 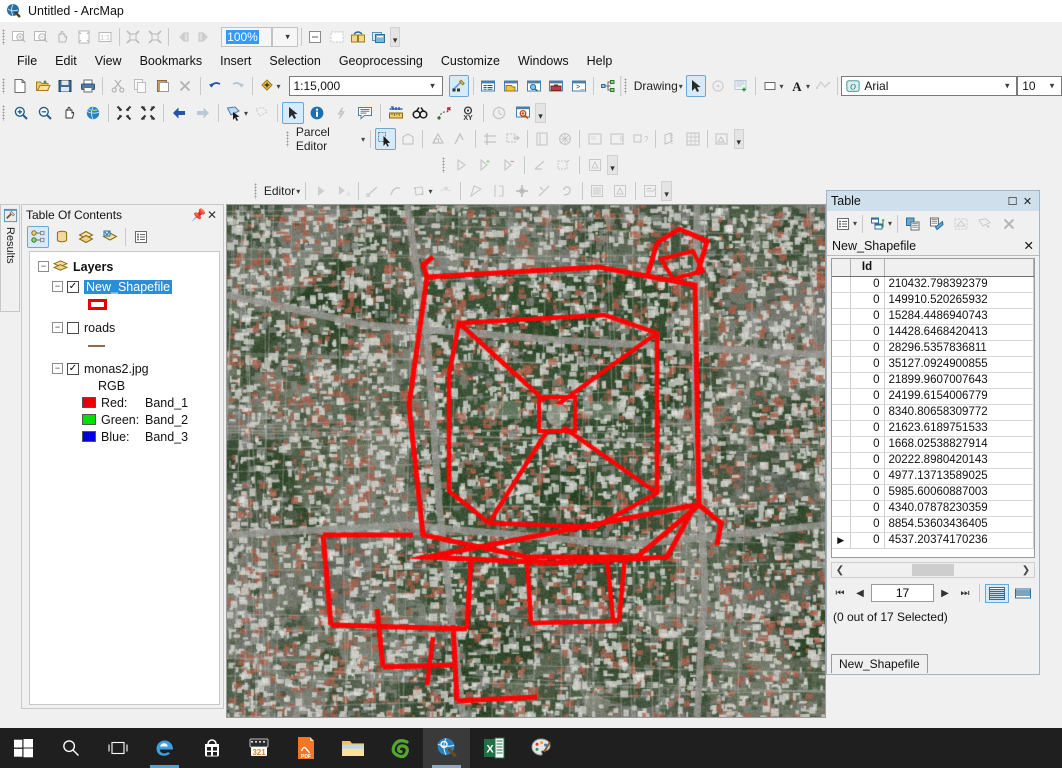 I want to click on new-map-icon, so click(x=20, y=86).